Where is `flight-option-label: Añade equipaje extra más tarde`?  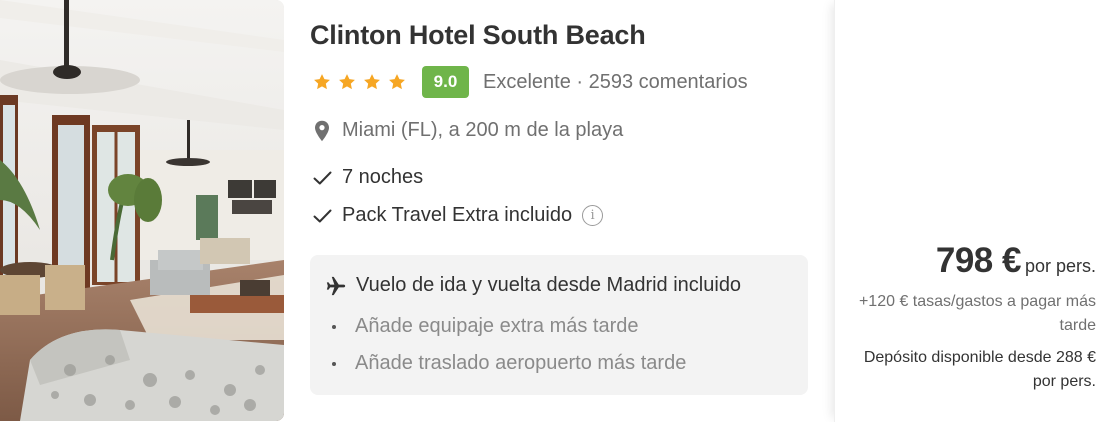
flight-option-label: Añade equipaje extra más tarde is located at coordinates (497, 326).